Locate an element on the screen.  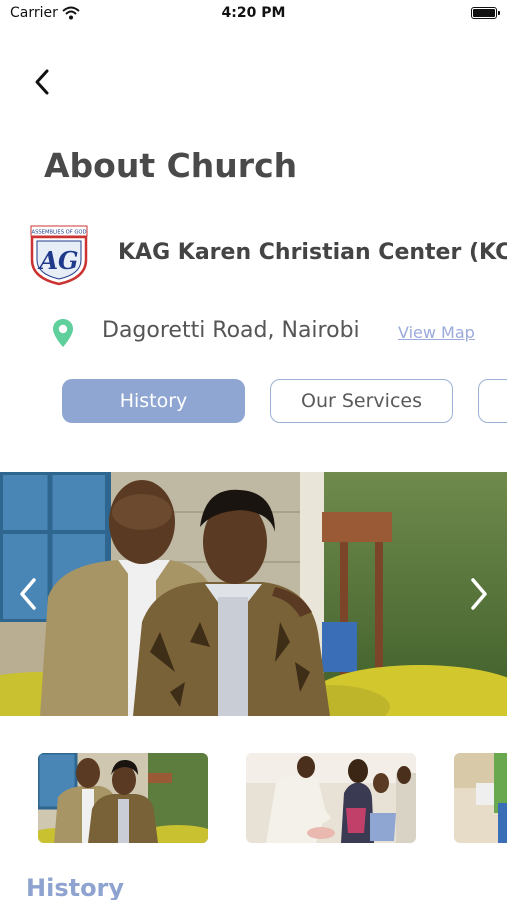
status-time: 4:20 PM is located at coordinates (253, 13).